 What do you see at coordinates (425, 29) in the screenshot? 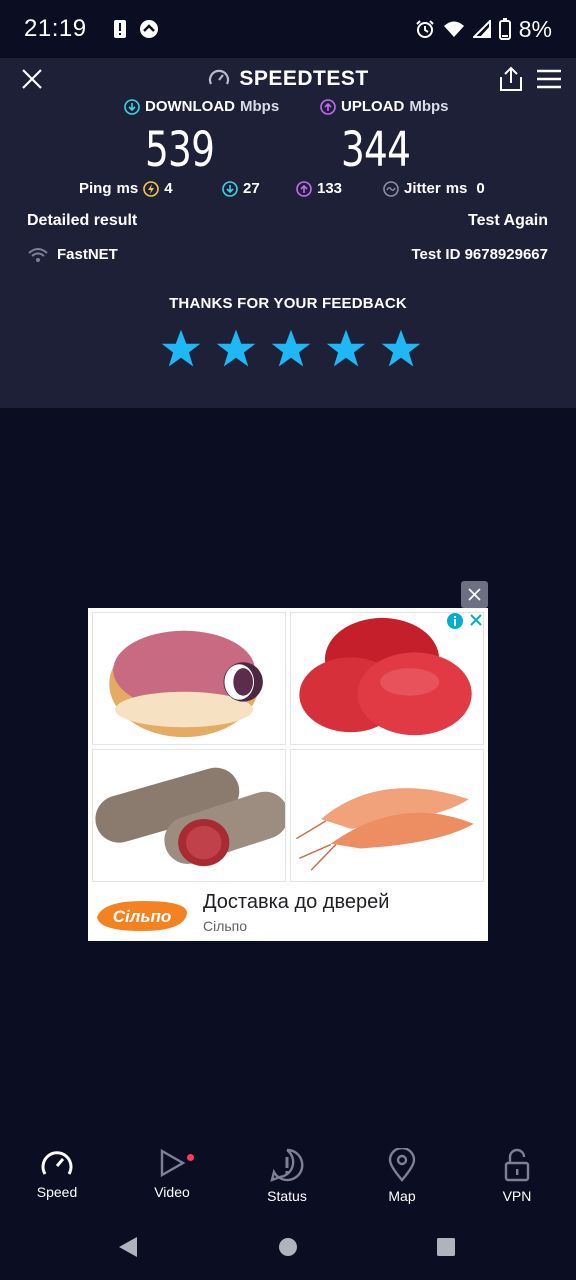
I see `alarm-icon` at bounding box center [425, 29].